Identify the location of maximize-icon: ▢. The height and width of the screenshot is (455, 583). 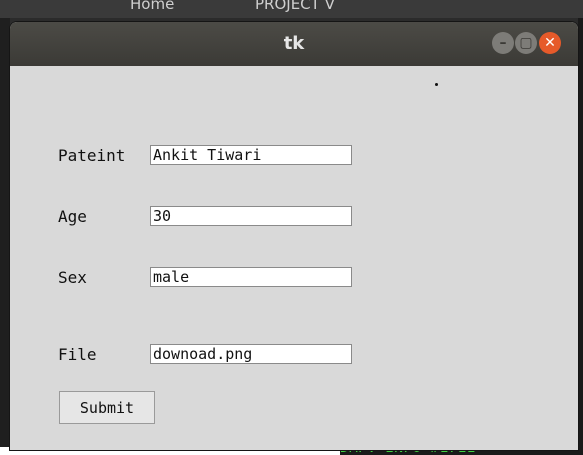
(526, 43).